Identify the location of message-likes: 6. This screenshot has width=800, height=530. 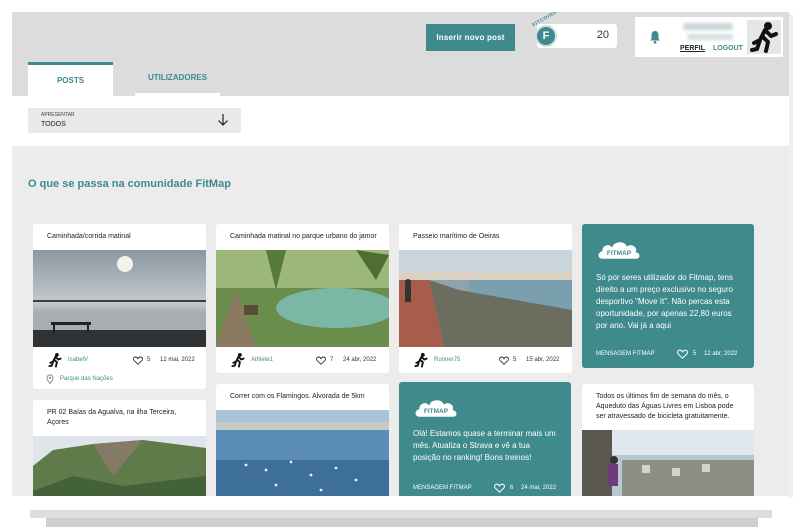
(512, 488).